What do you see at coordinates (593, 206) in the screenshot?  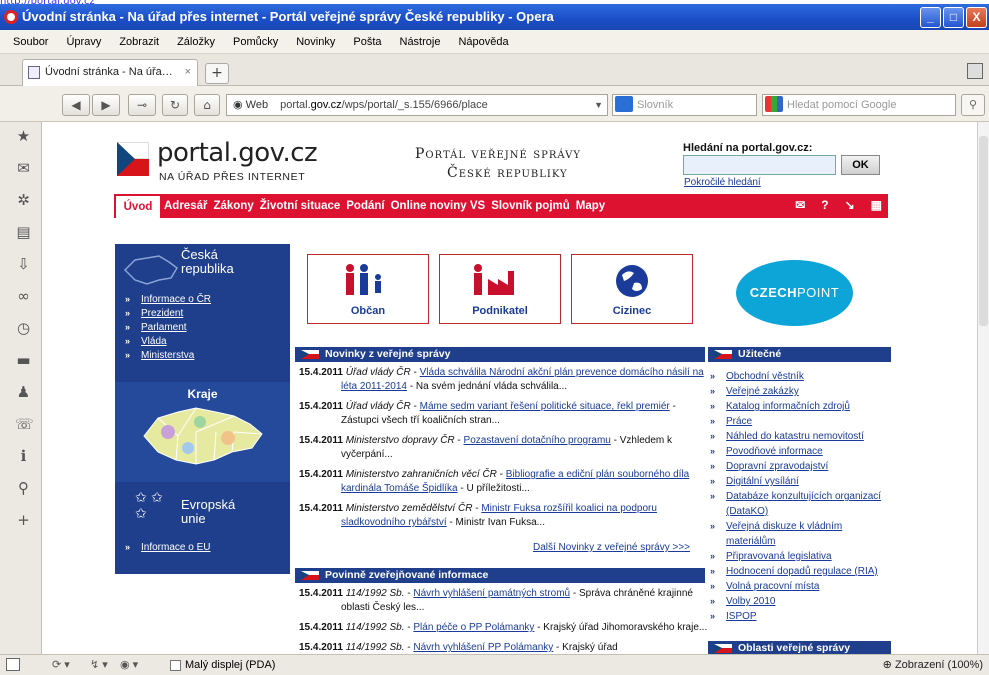 I see `nav-mapy: Mapy` at bounding box center [593, 206].